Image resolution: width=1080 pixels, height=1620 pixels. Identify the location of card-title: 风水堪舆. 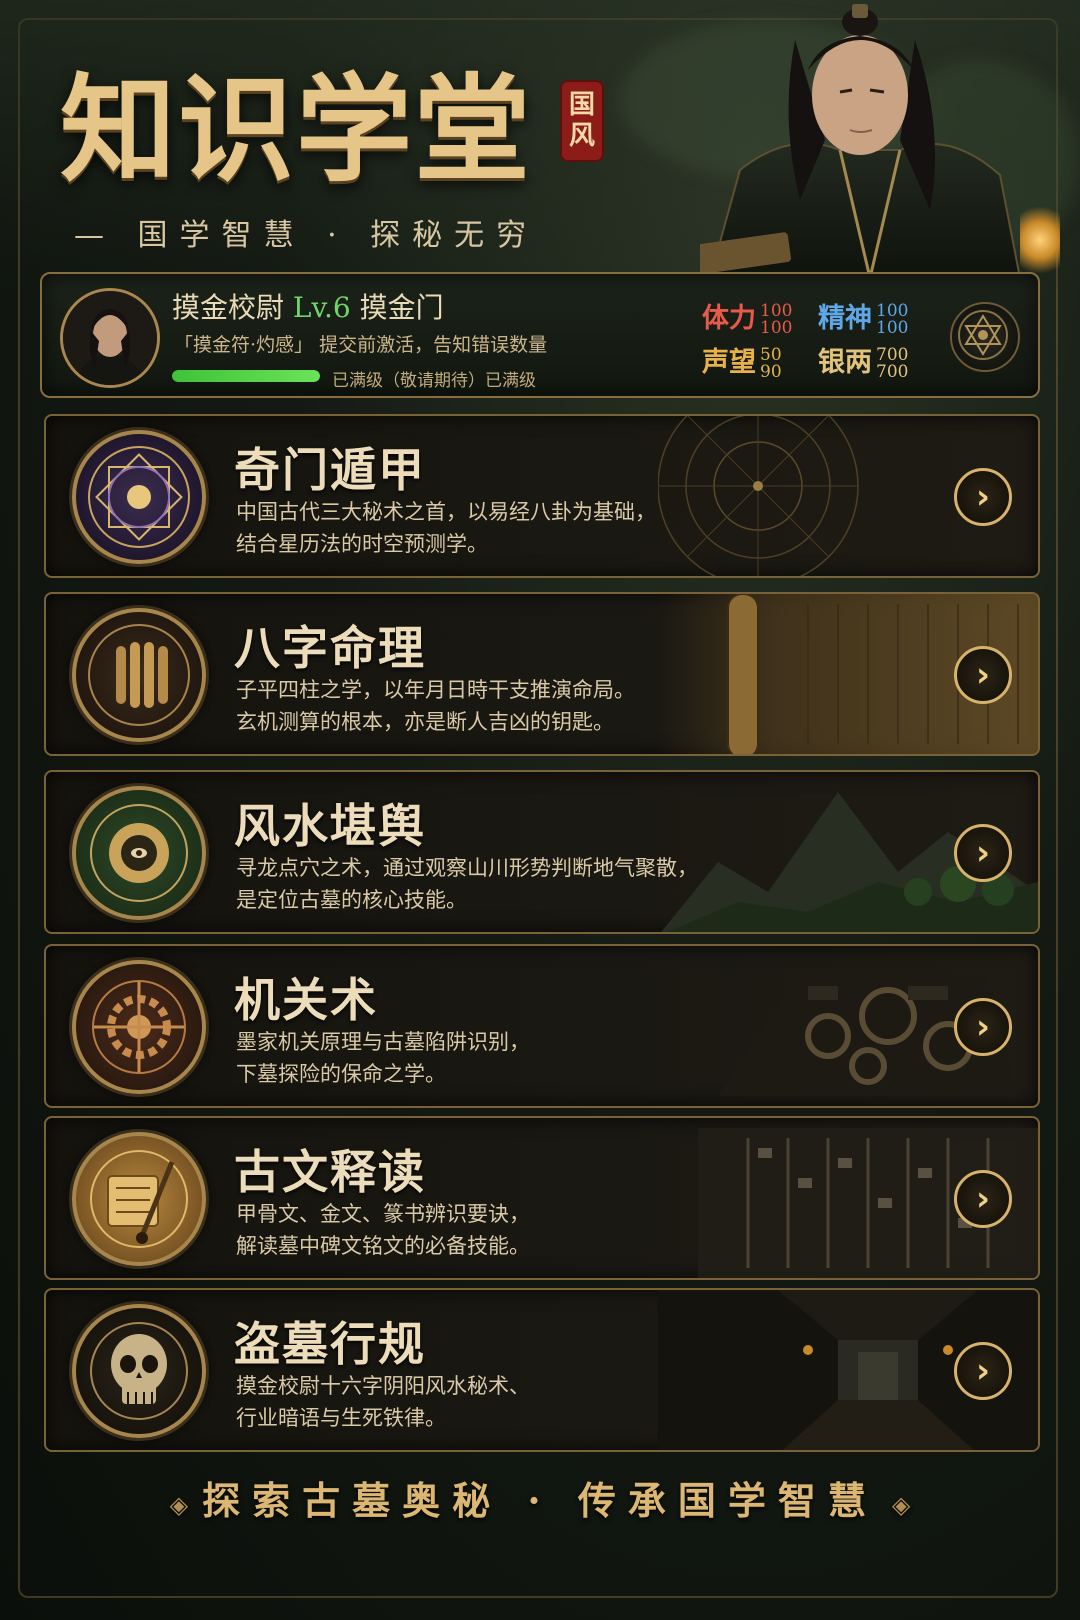
(330, 826).